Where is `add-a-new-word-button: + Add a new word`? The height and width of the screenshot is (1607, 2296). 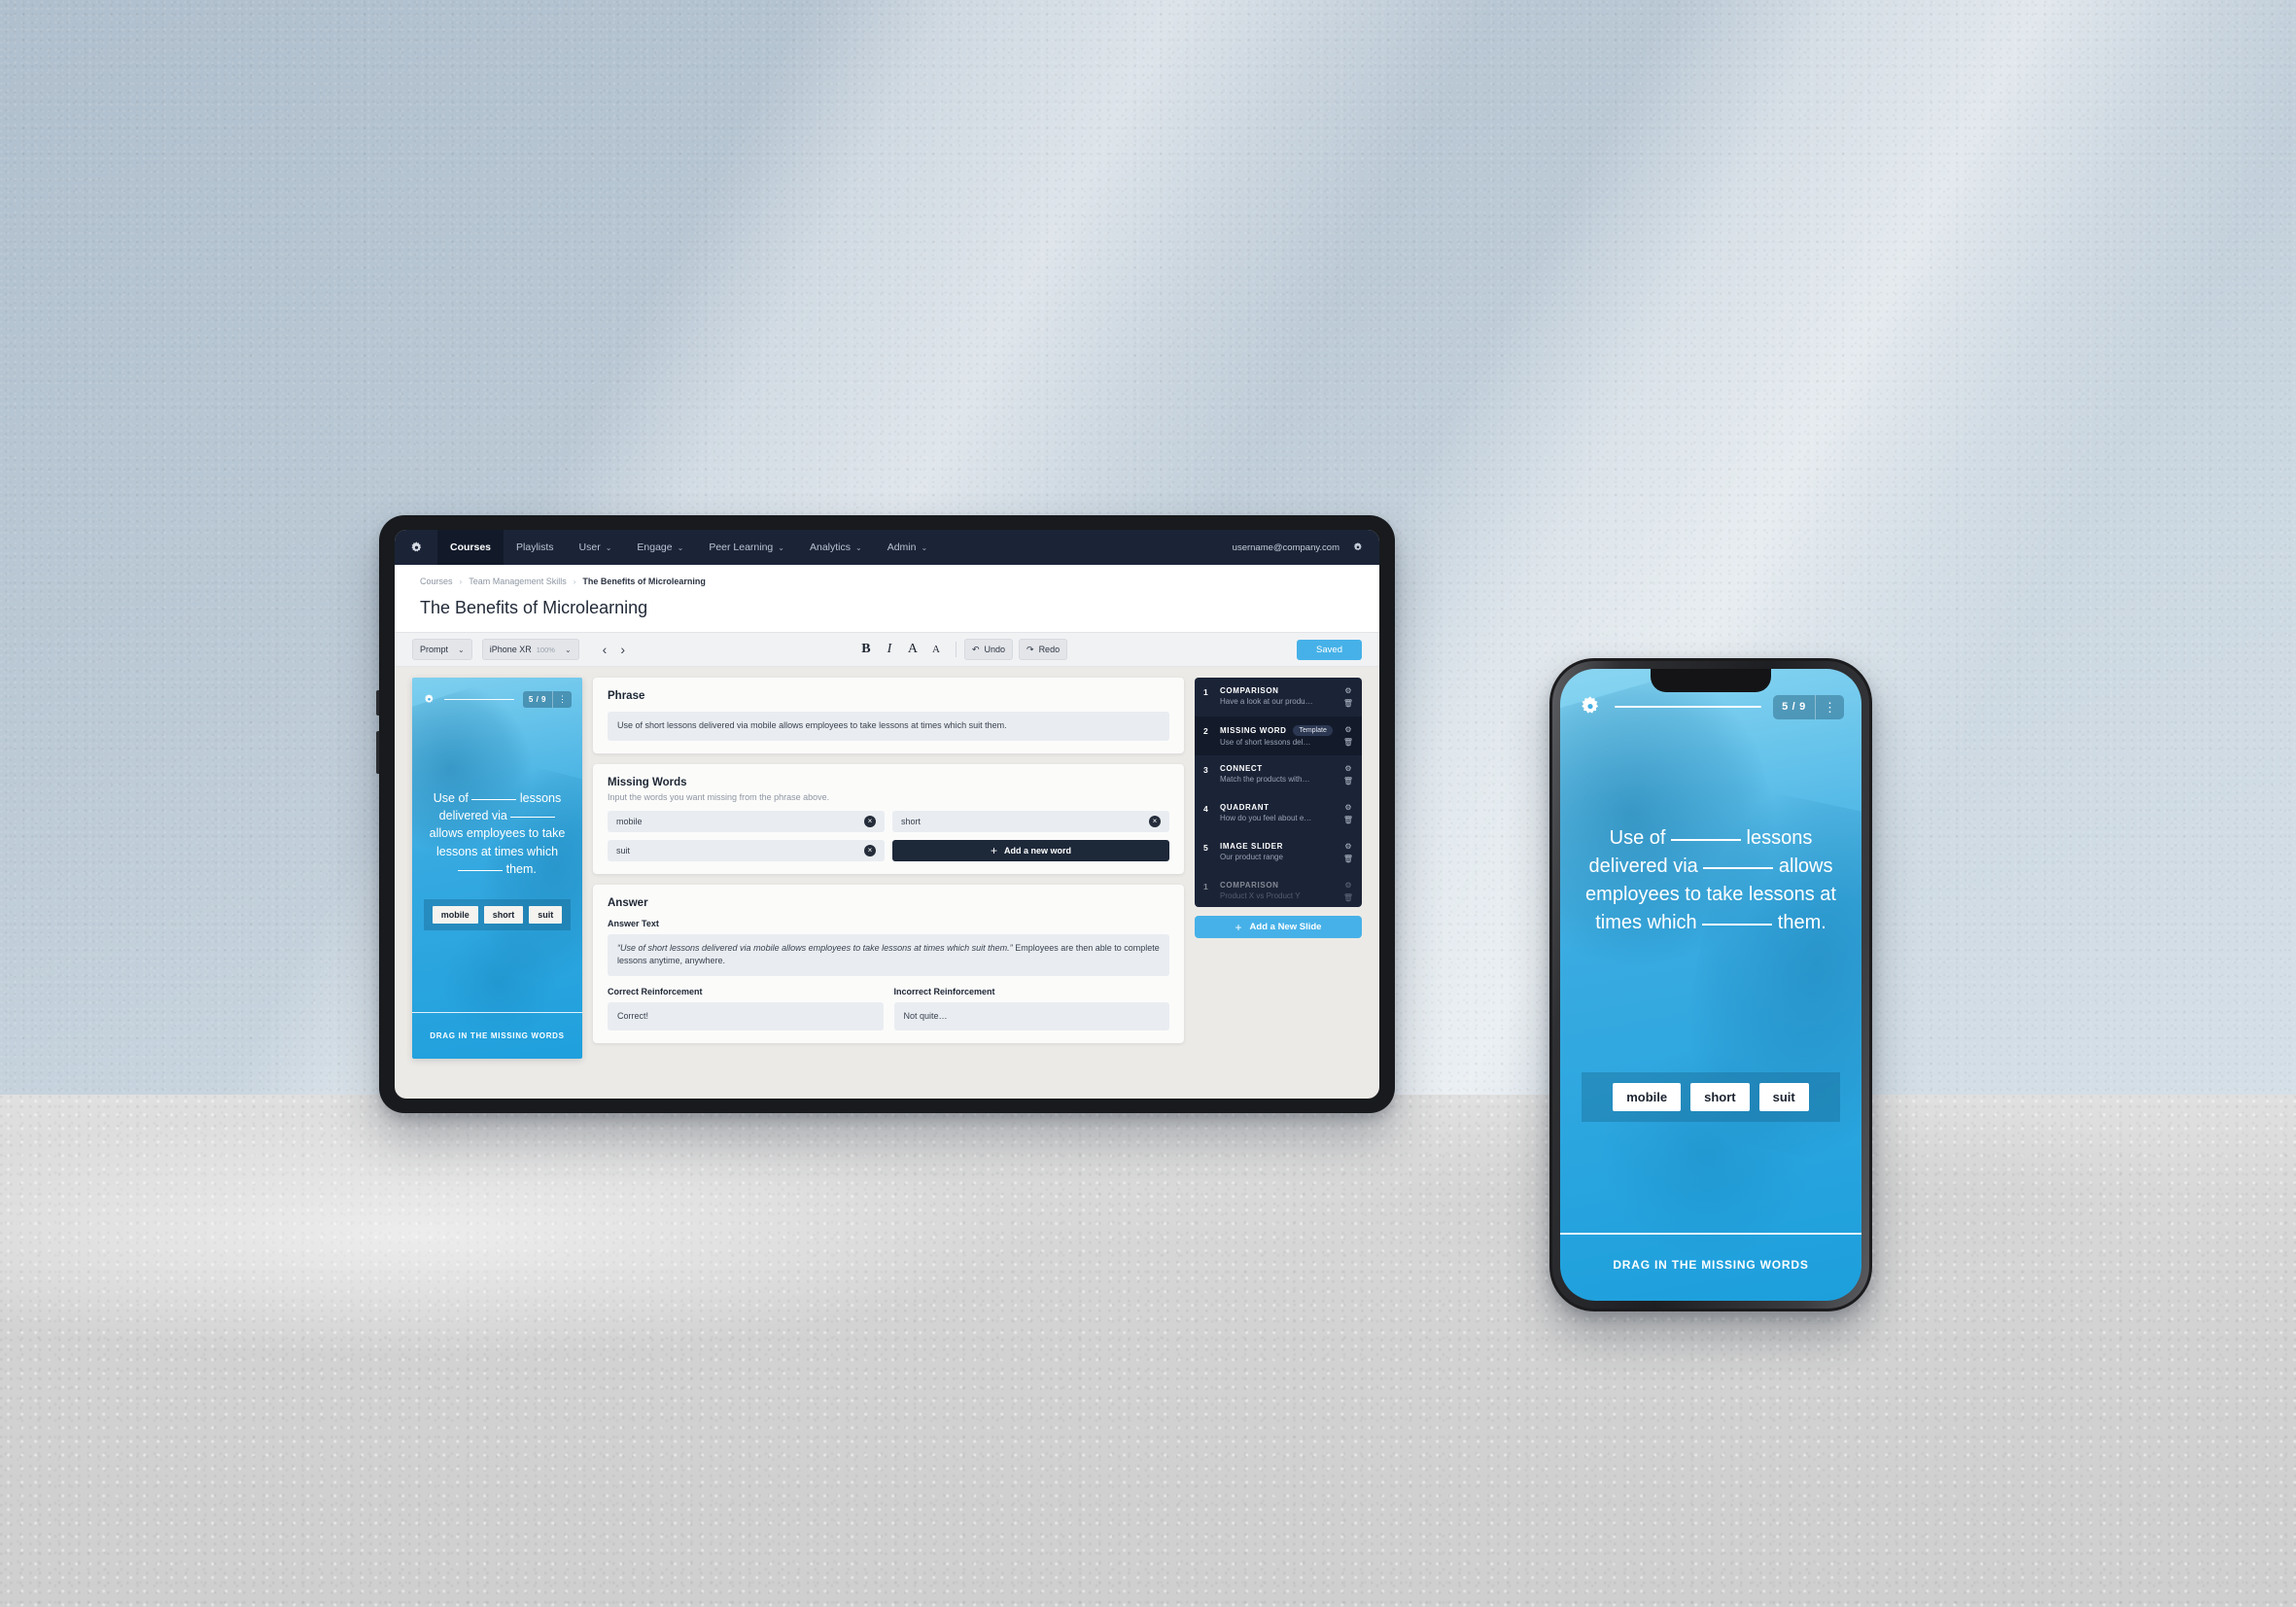 add-a-new-word-button: + Add a new word is located at coordinates (1030, 850).